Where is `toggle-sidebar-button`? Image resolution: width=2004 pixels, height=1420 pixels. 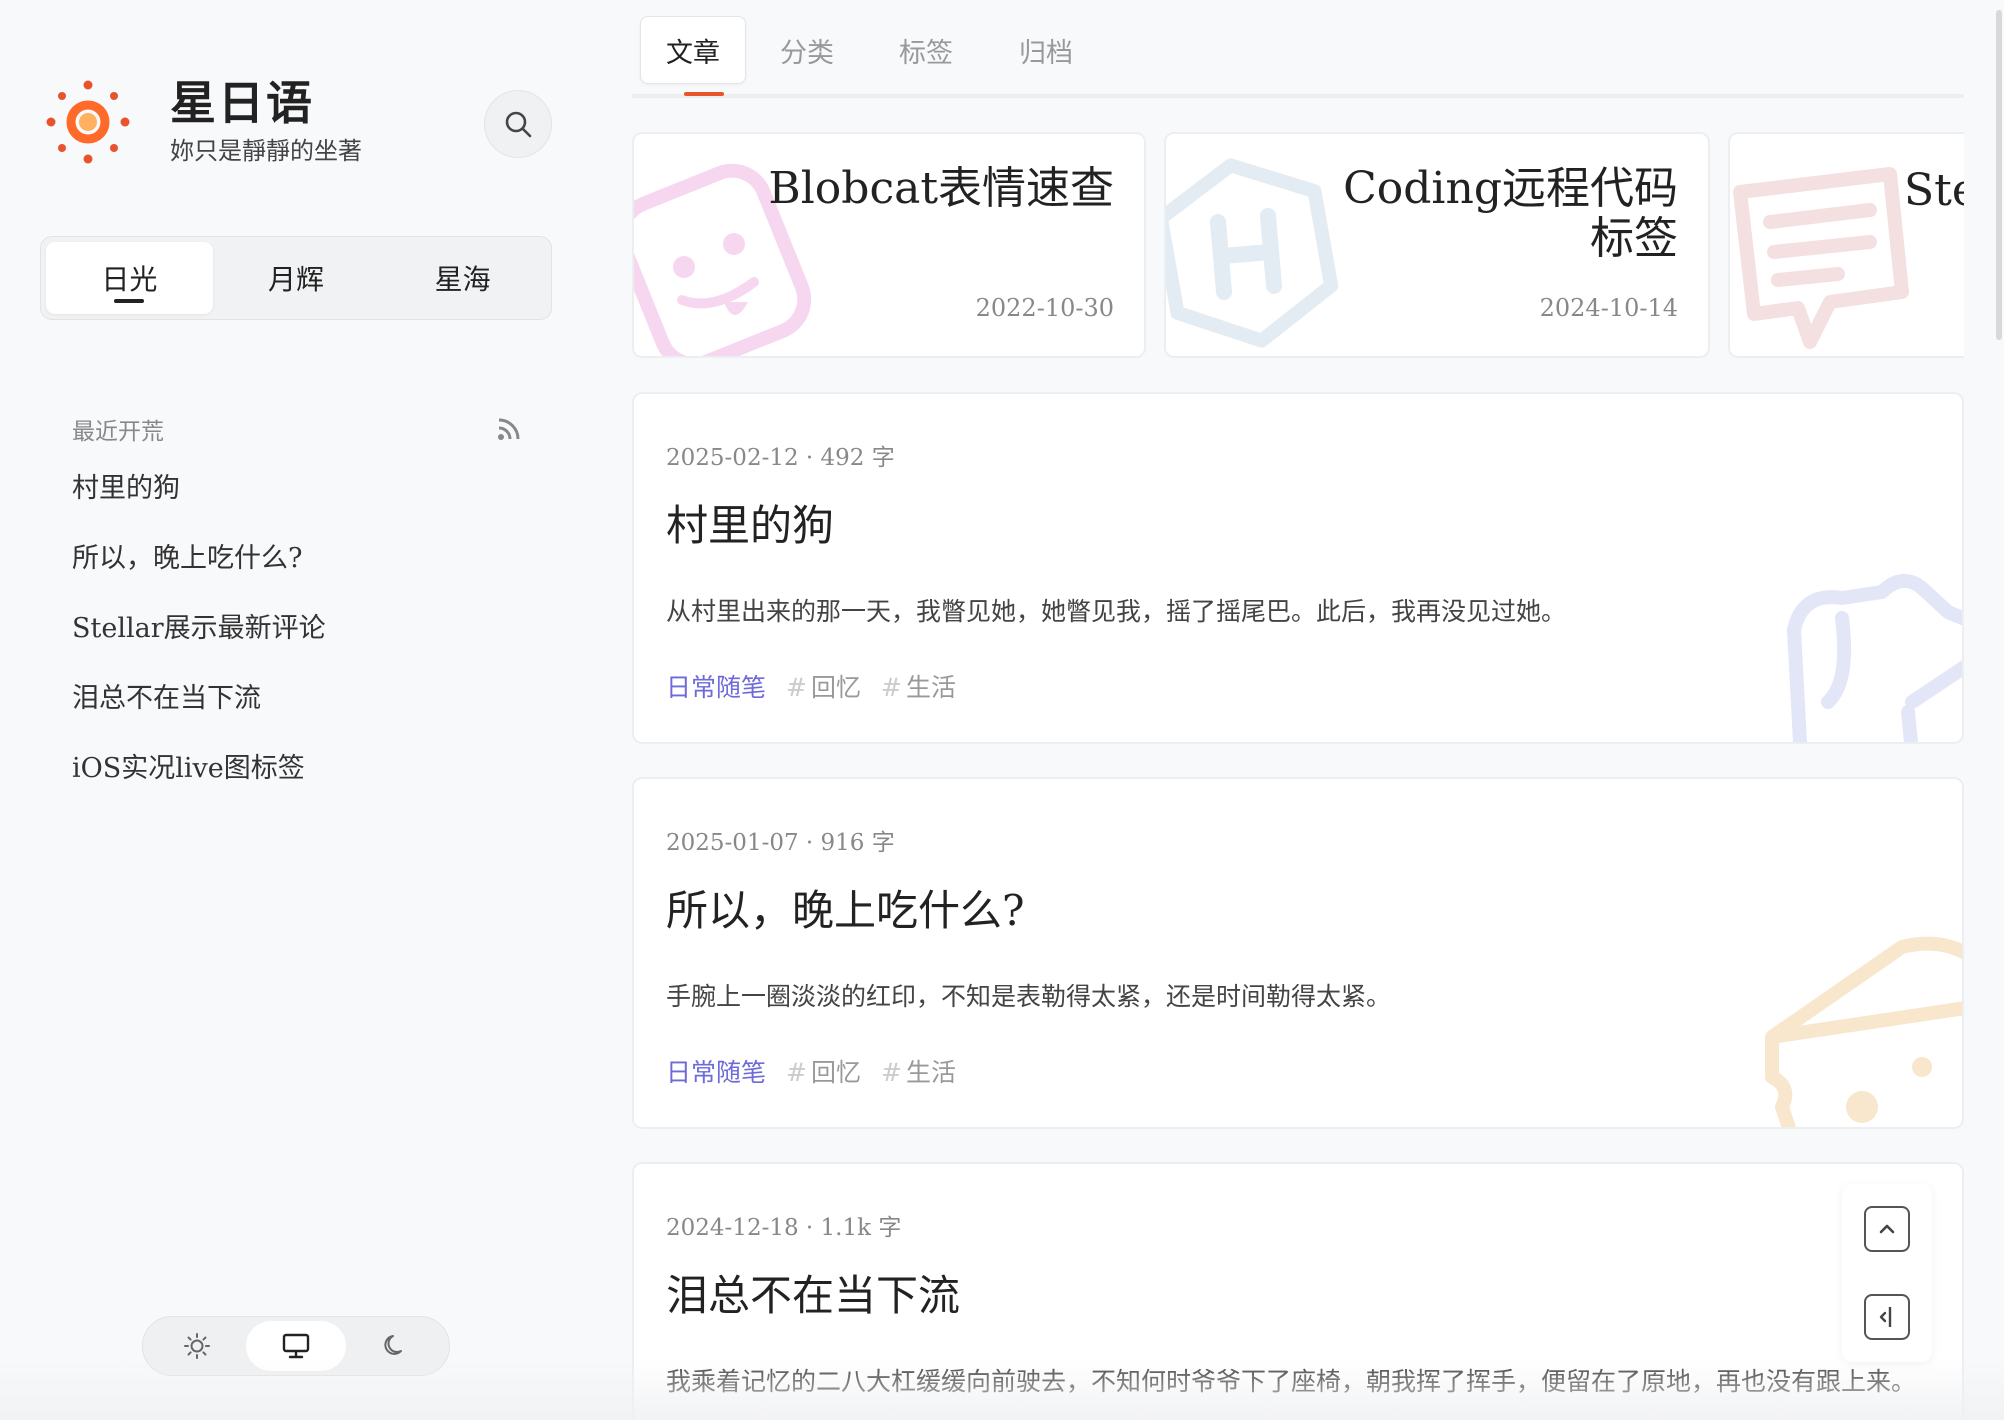 toggle-sidebar-button is located at coordinates (1887, 1317).